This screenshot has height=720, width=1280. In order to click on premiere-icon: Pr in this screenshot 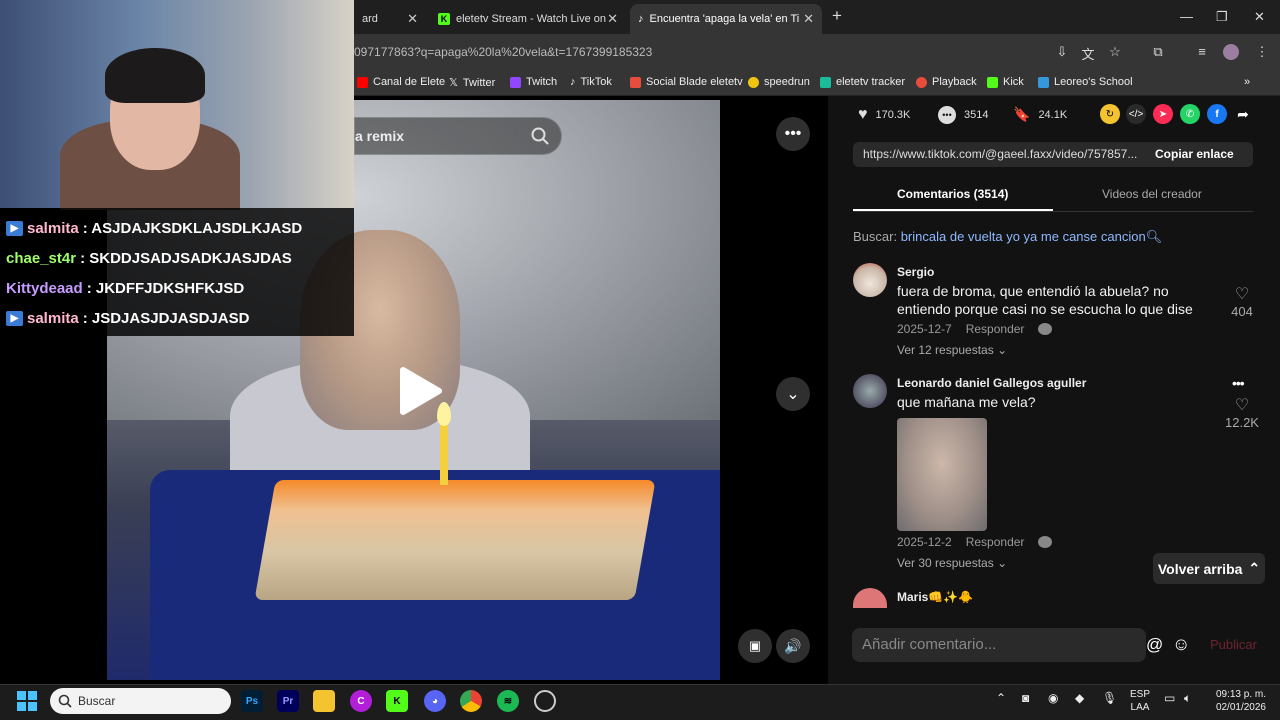, I will do `click(288, 701)`.